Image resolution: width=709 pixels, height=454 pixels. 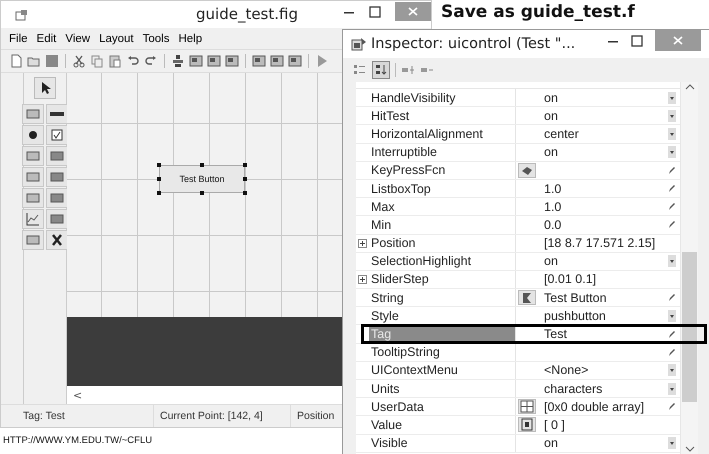 I want to click on property-value: 0.0, so click(x=605, y=225).